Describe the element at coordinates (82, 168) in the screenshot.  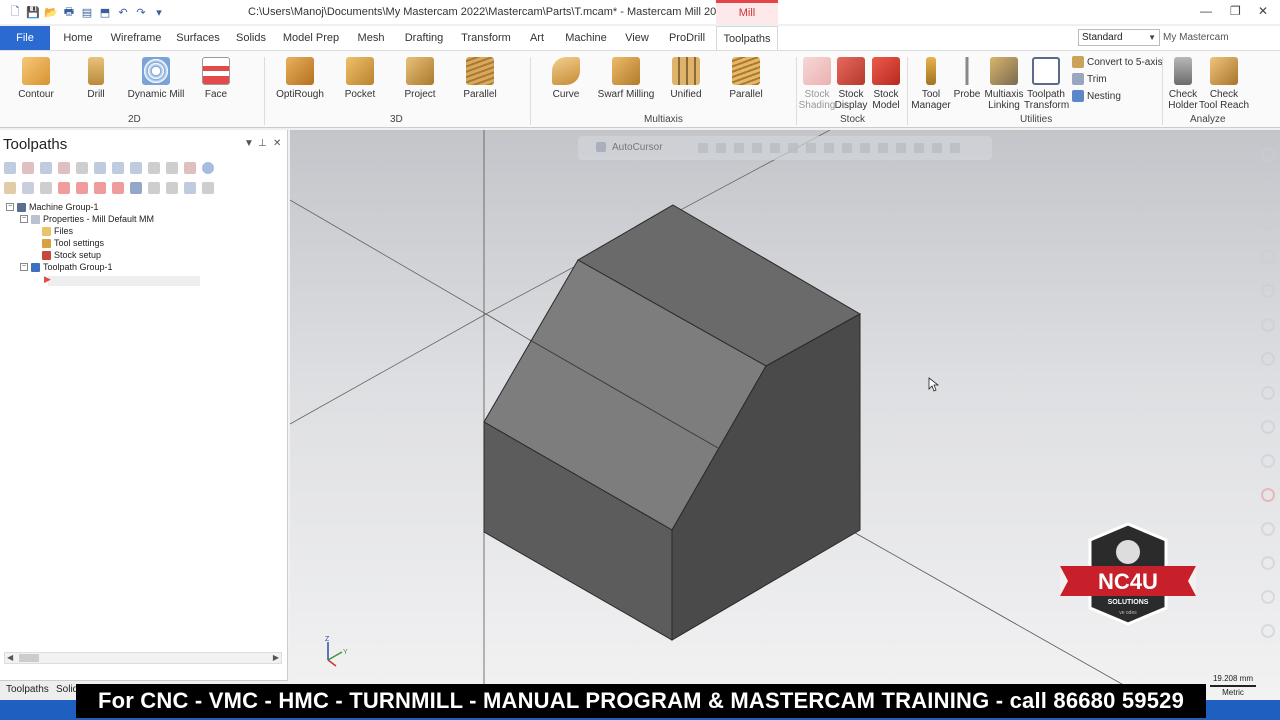
I see `backplot-icon` at that location.